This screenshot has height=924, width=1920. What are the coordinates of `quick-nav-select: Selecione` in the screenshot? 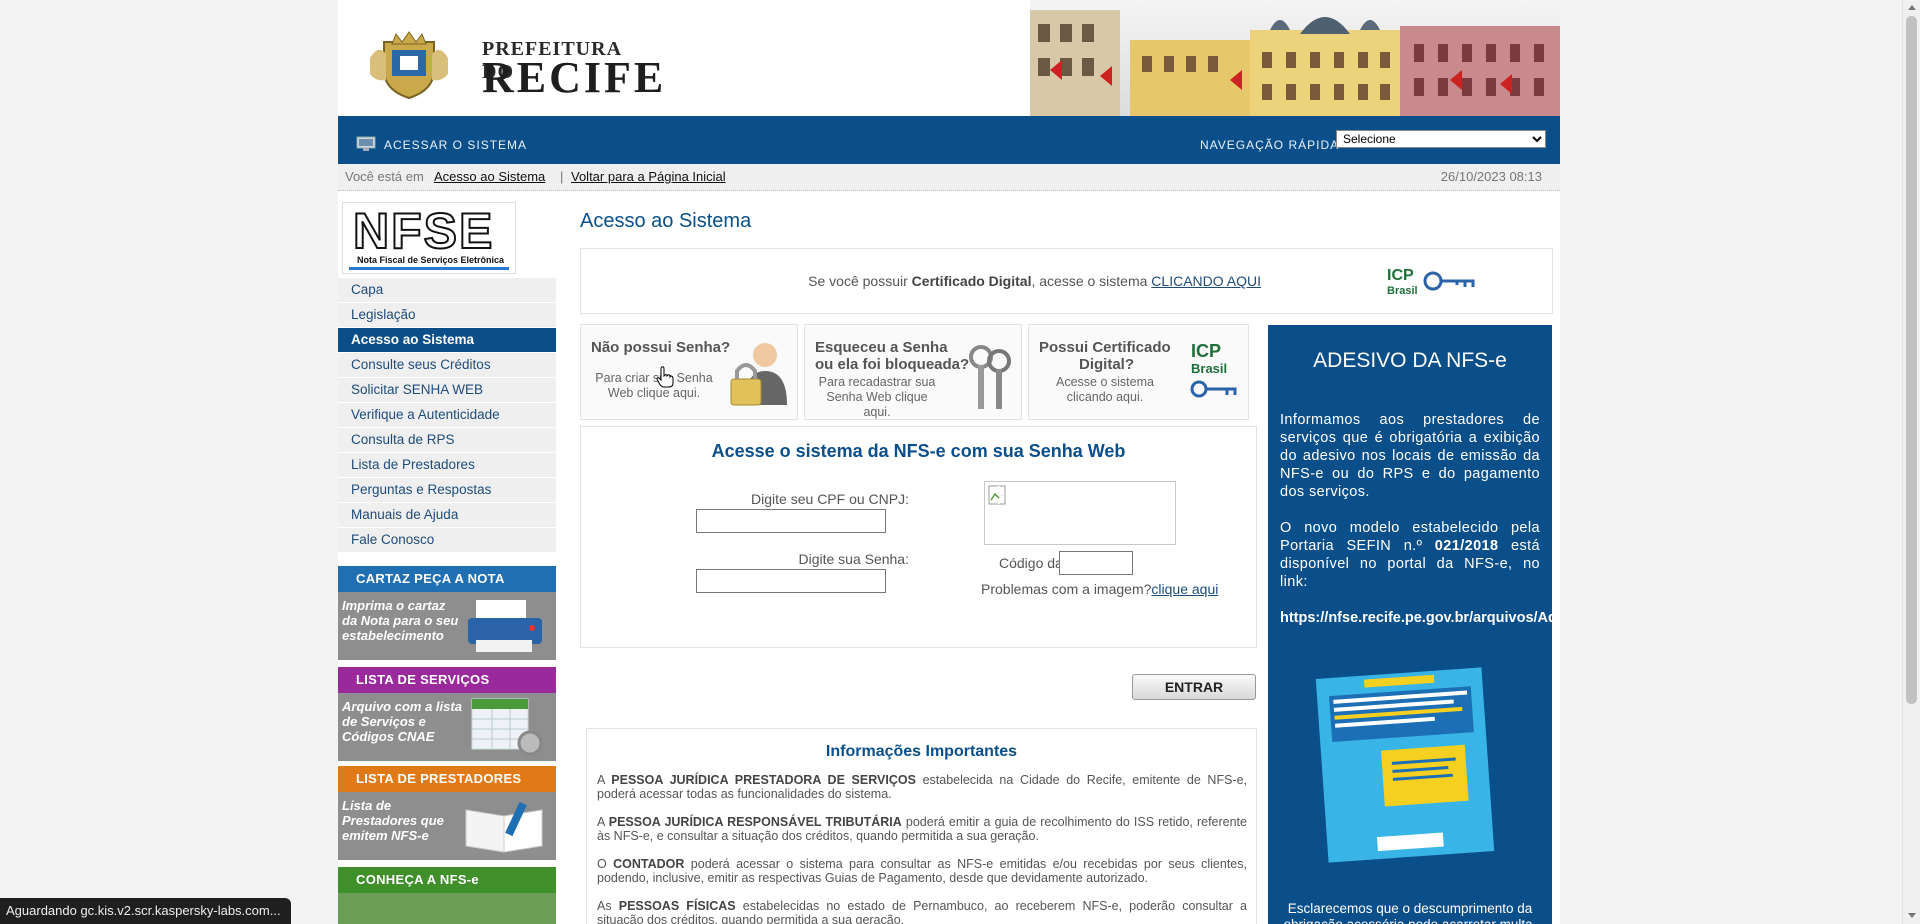 It's located at (1441, 139).